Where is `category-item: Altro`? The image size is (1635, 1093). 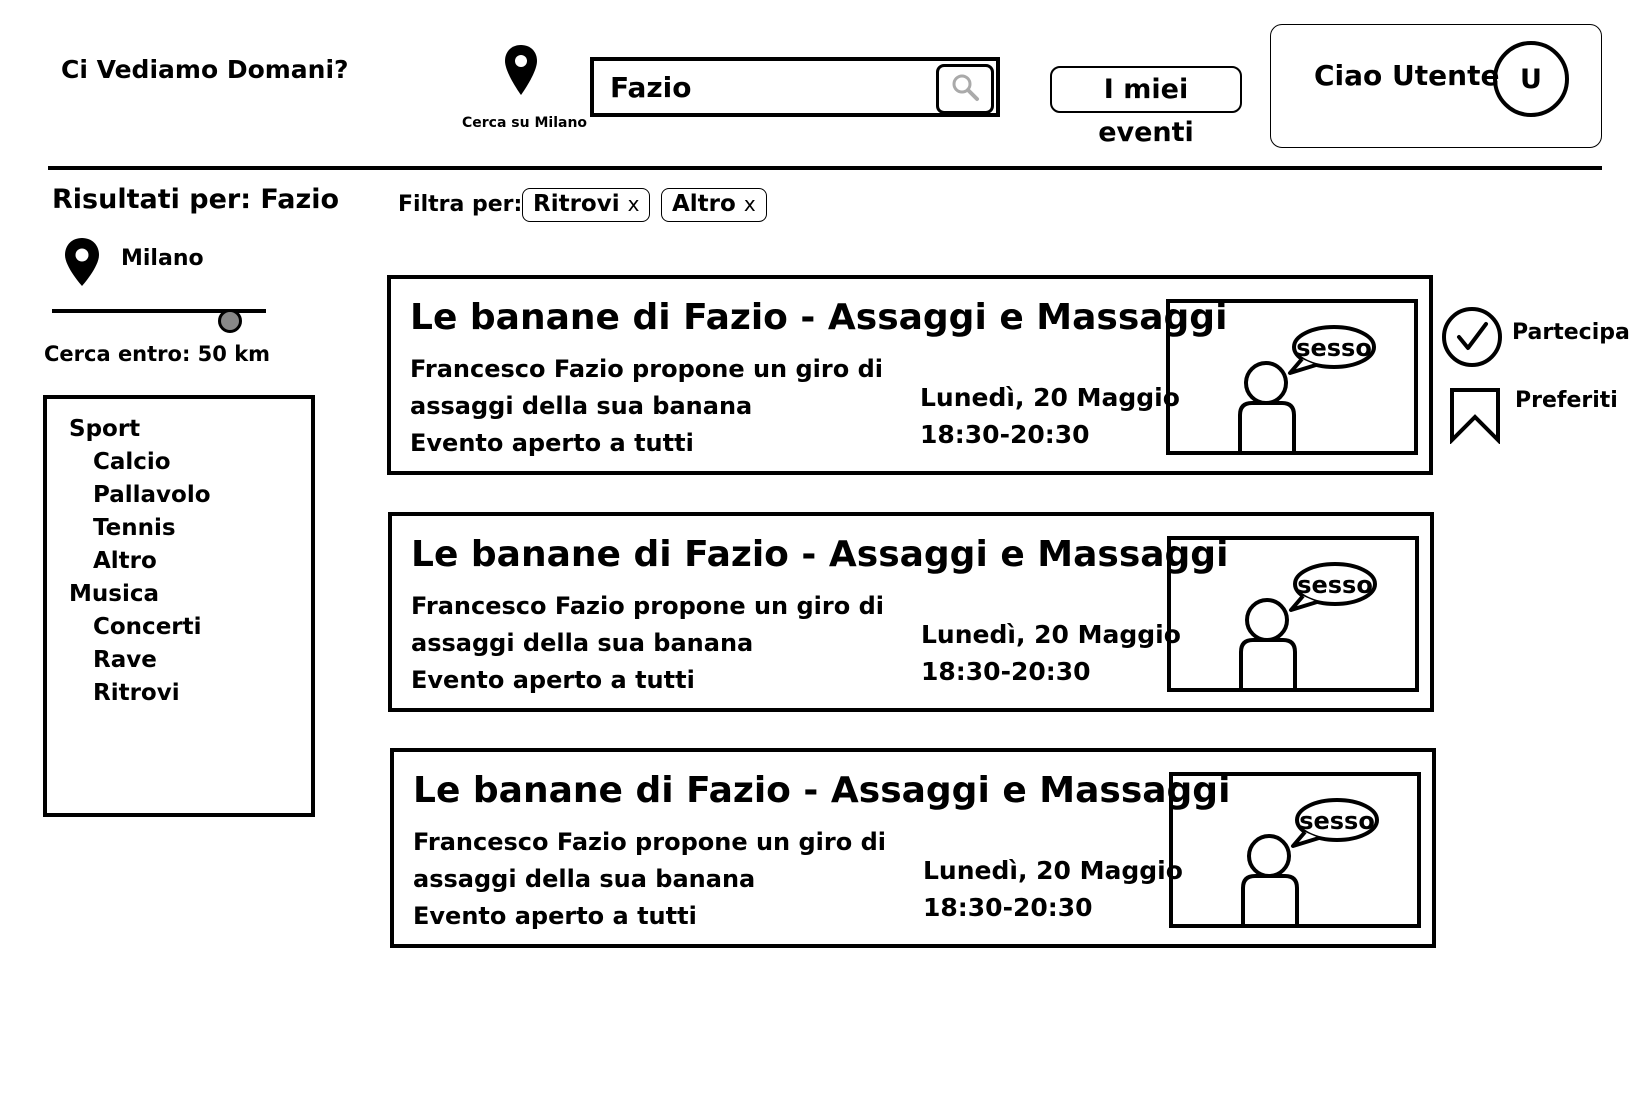
category-item: Altro is located at coordinates (140, 561).